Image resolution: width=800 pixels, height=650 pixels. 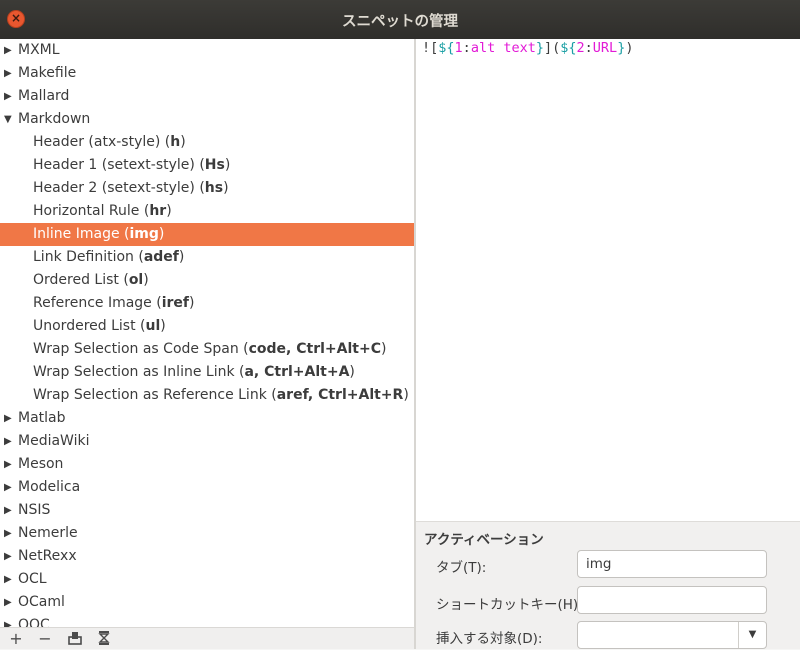 What do you see at coordinates (539, 48) in the screenshot?
I see `code-token: }` at bounding box center [539, 48].